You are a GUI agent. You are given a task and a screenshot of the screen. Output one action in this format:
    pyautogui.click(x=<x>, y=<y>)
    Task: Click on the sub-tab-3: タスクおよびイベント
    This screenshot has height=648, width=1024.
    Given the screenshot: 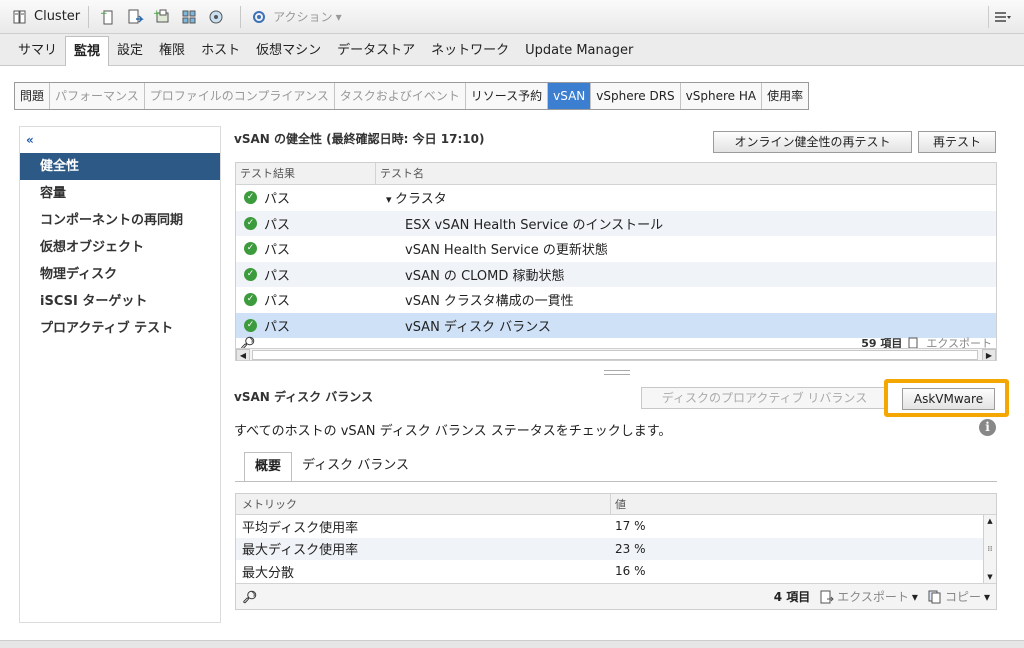 What is the action you would take?
    pyautogui.click(x=400, y=96)
    